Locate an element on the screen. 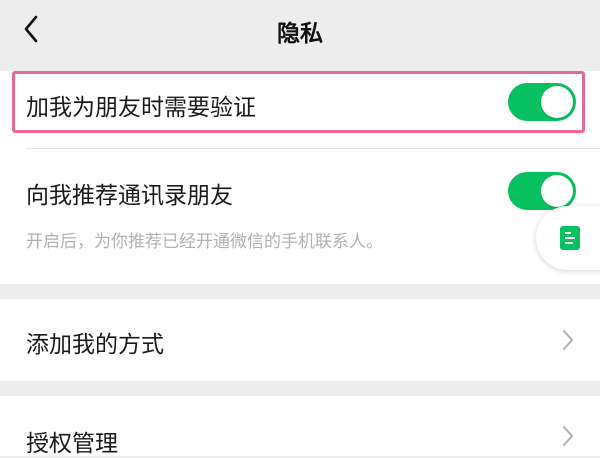 Image resolution: width=600 pixels, height=458 pixels. recommend-contacts-toggle is located at coordinates (542, 191).